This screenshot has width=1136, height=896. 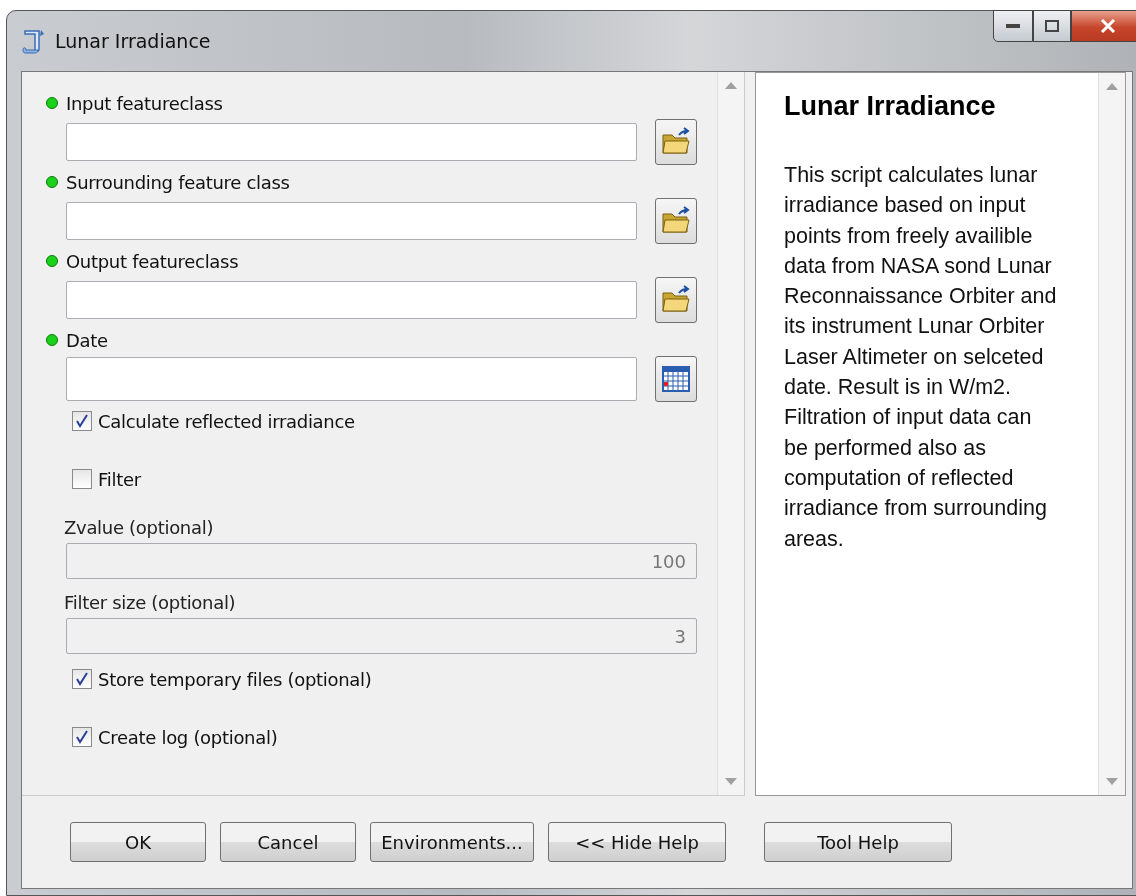 I want to click on calendar-icon, so click(x=676, y=379).